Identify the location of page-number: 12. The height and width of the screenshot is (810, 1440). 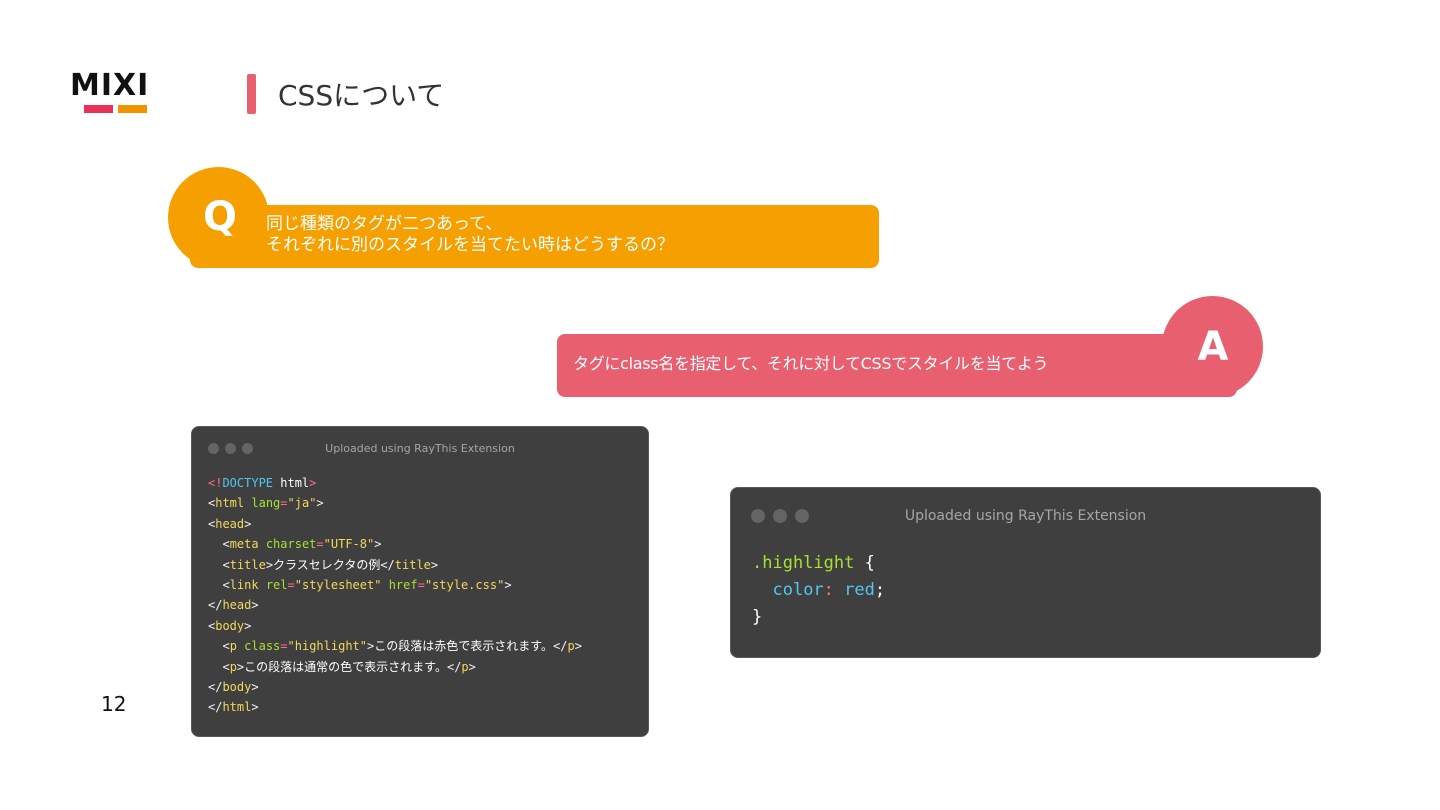
(114, 704).